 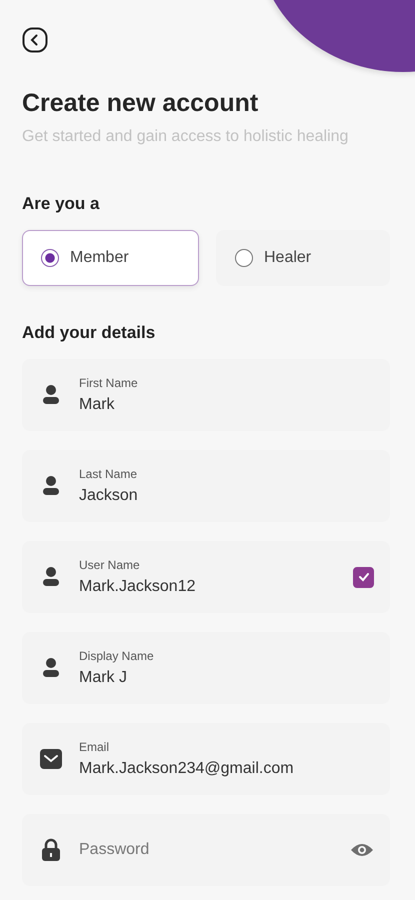 I want to click on checkbox, so click(x=363, y=577).